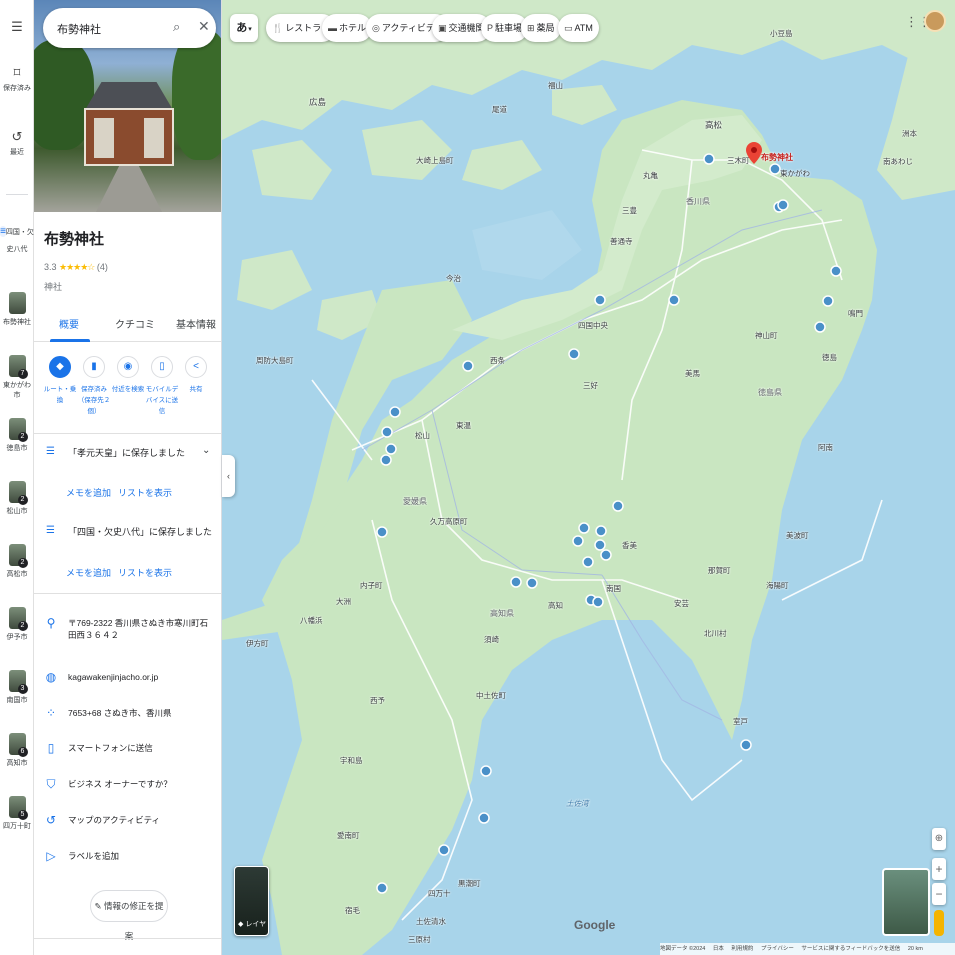 This screenshot has height=955, width=955. I want to click on layers-label: レイヤ, so click(256, 924).